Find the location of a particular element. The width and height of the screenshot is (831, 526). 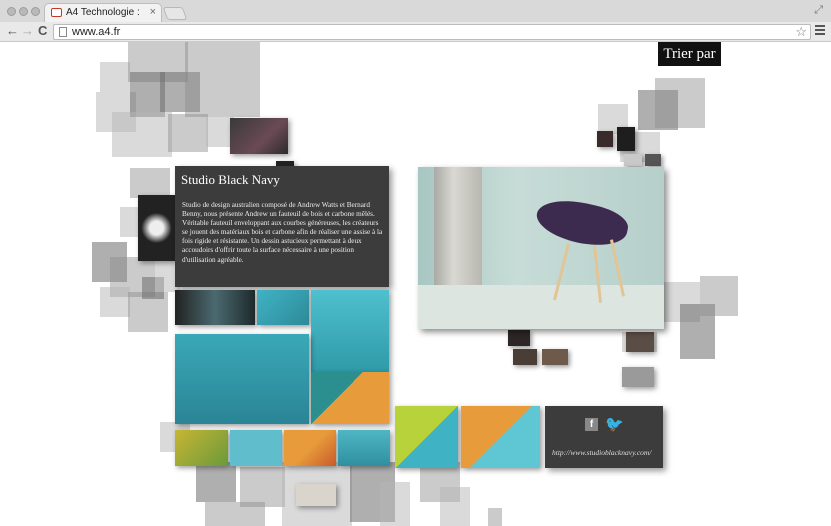

facebook-icon: f is located at coordinates (591, 424).